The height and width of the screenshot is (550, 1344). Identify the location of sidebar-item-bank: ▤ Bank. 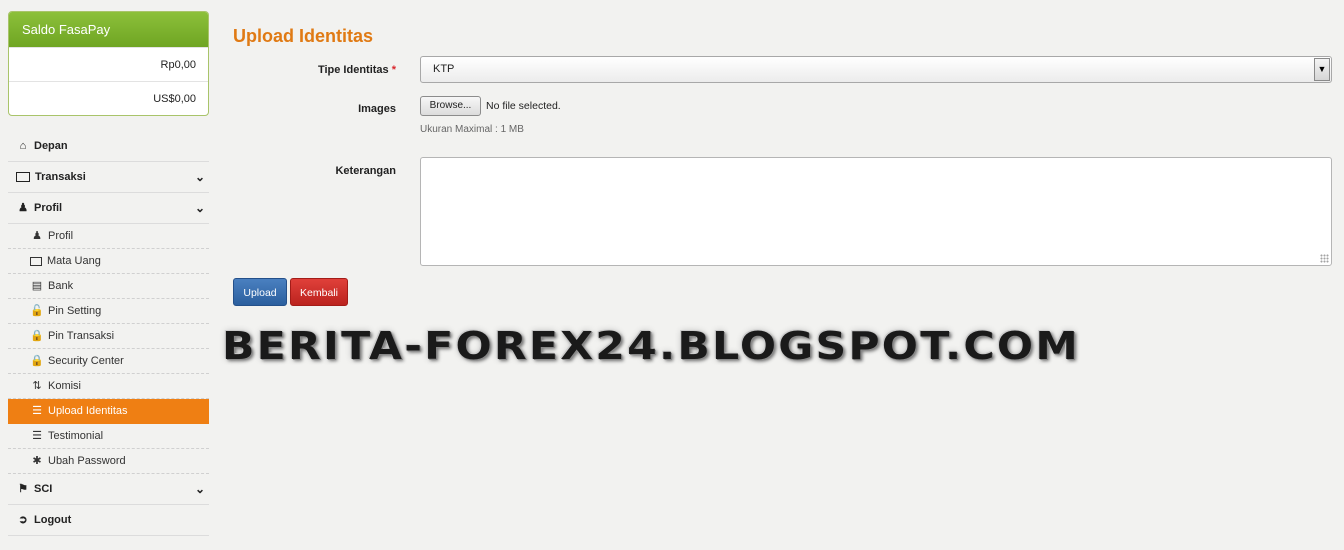
(108, 286).